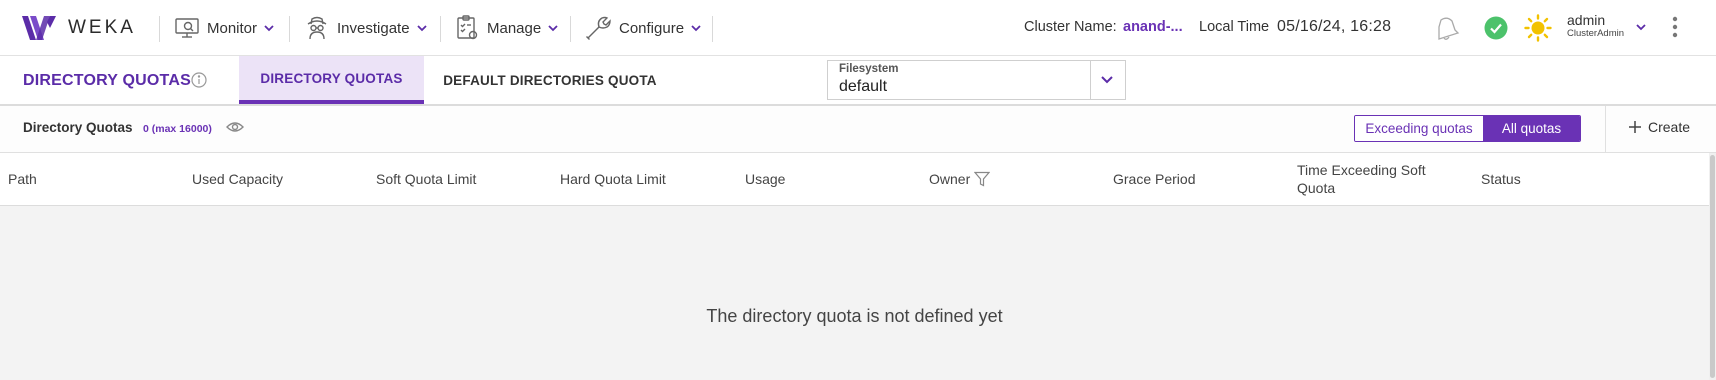  I want to click on nav-menu-label: Configure, so click(652, 28).